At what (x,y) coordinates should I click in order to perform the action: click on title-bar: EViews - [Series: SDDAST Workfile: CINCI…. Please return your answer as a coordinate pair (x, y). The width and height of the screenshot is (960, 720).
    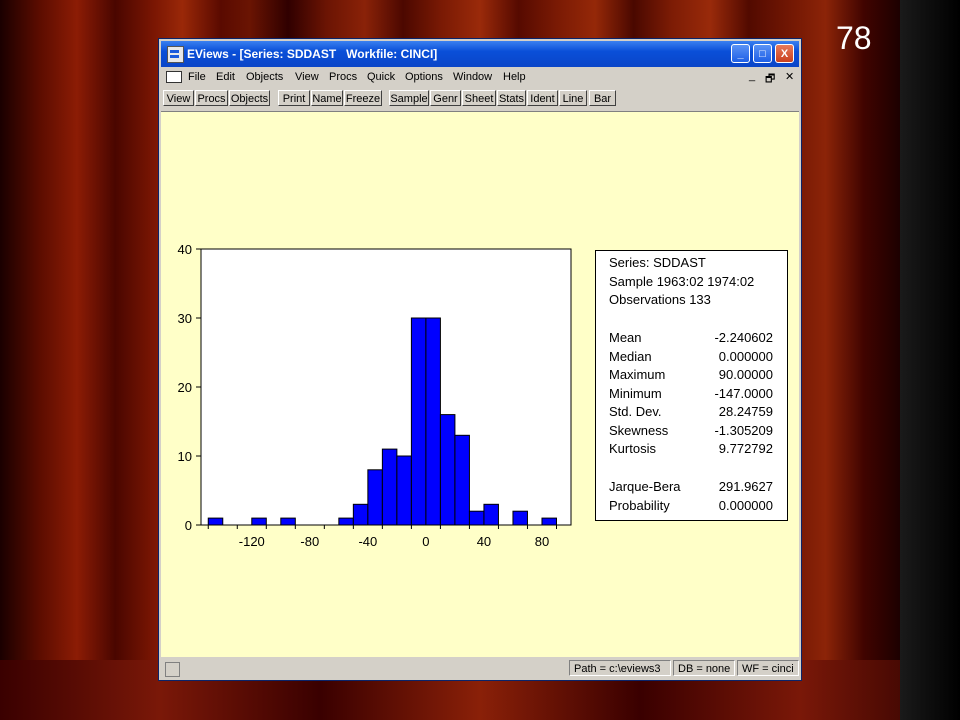
    Looking at the image, I should click on (480, 54).